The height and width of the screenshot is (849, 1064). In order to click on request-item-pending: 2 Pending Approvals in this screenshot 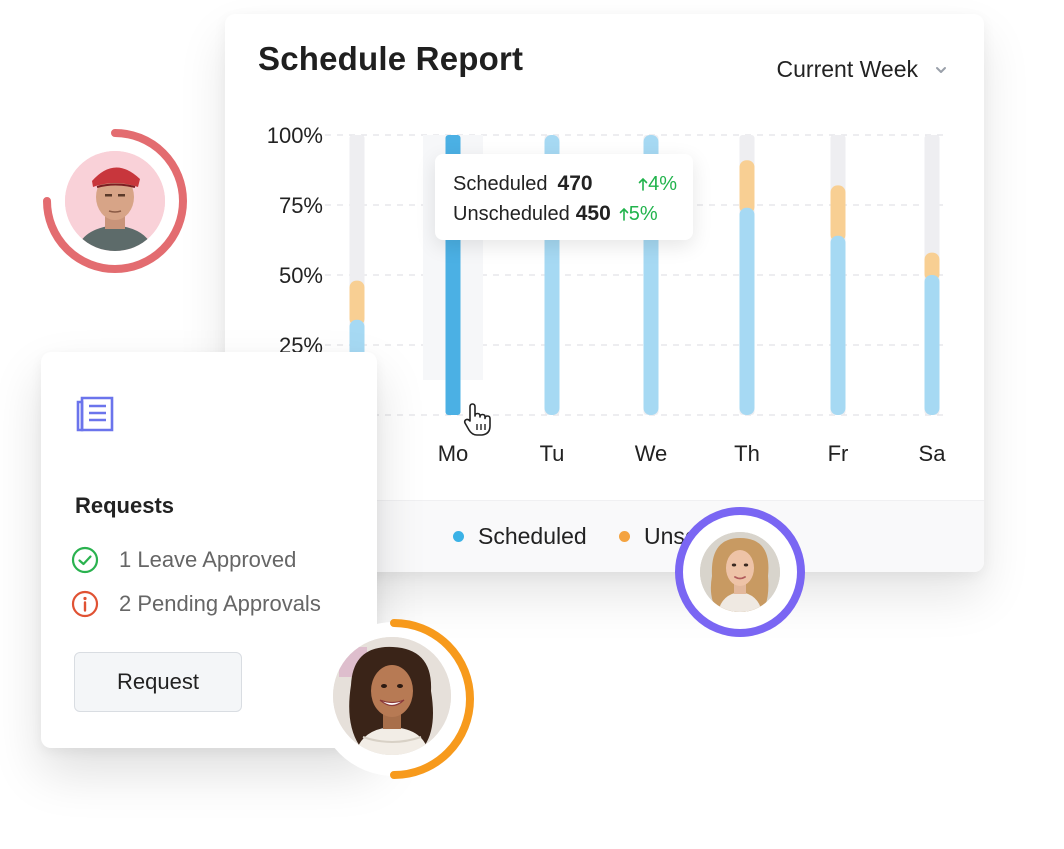, I will do `click(196, 604)`.